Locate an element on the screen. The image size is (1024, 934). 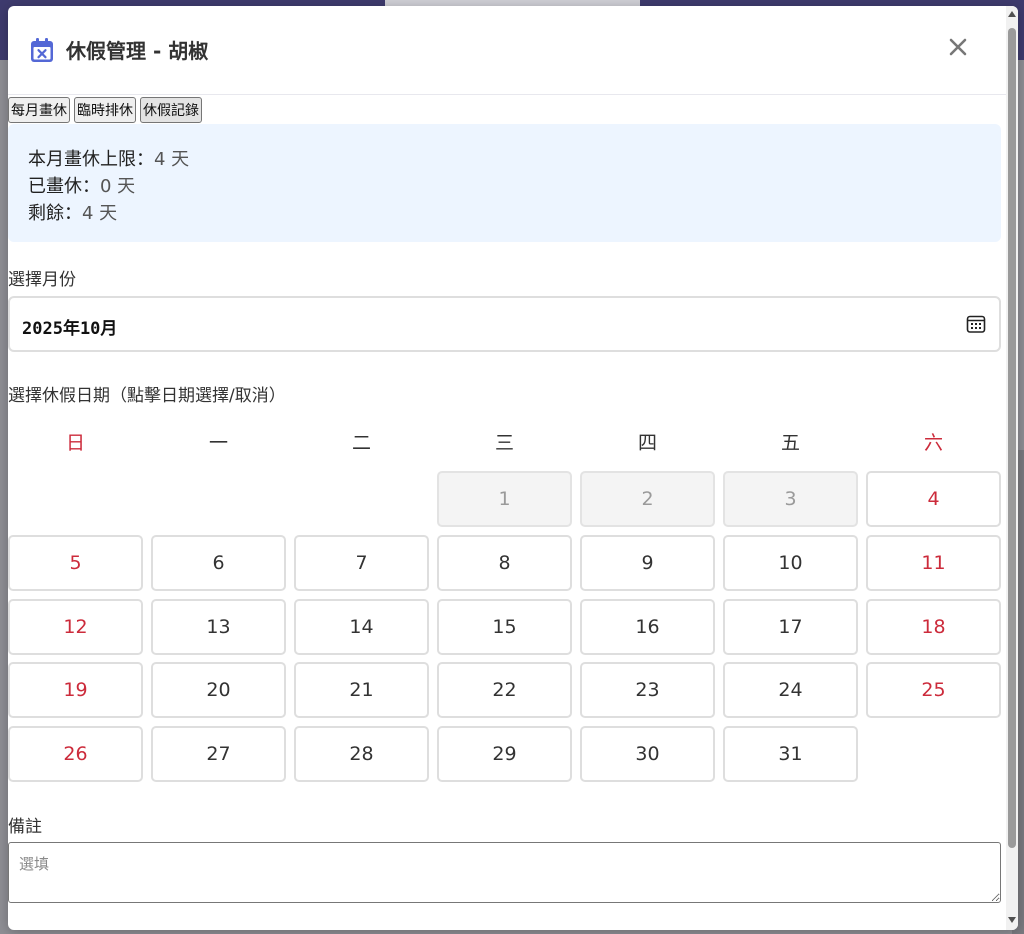
calendar-day-cell: 22 is located at coordinates (504, 690).